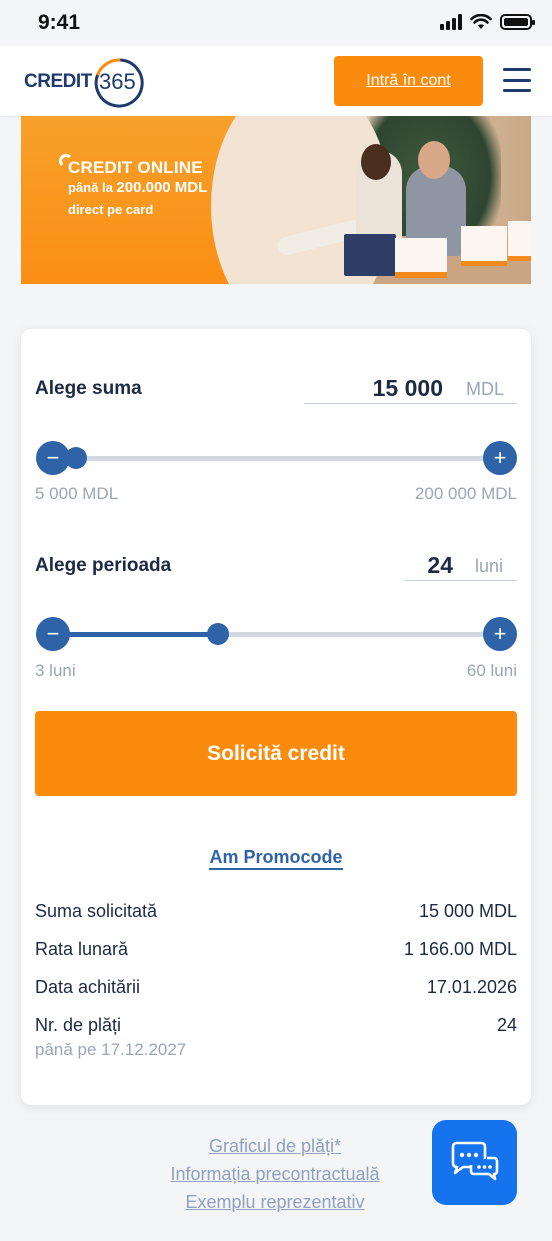  I want to click on banner-title: CREDIT ONLINE, so click(135, 167).